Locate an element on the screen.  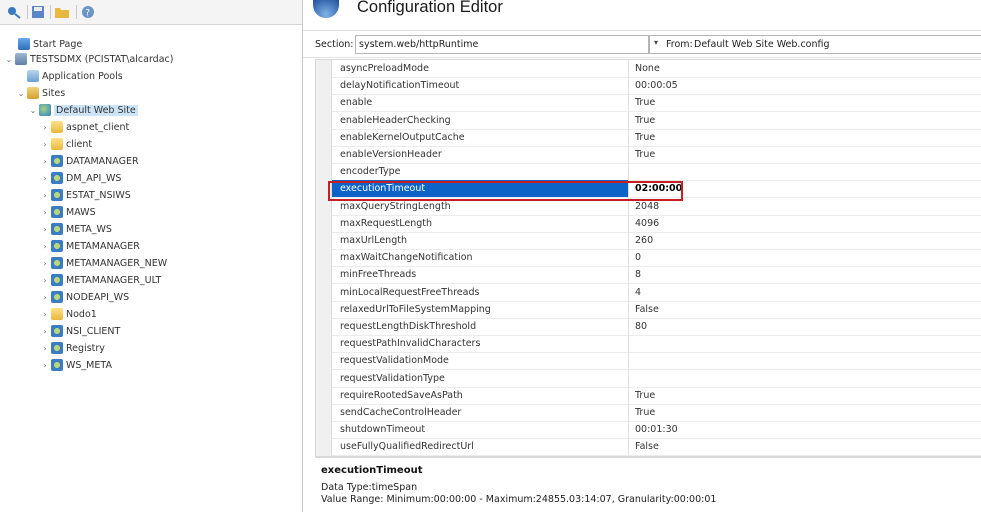
grid-row: useFullyQualifiedRedirectUrl False is located at coordinates (656, 447).